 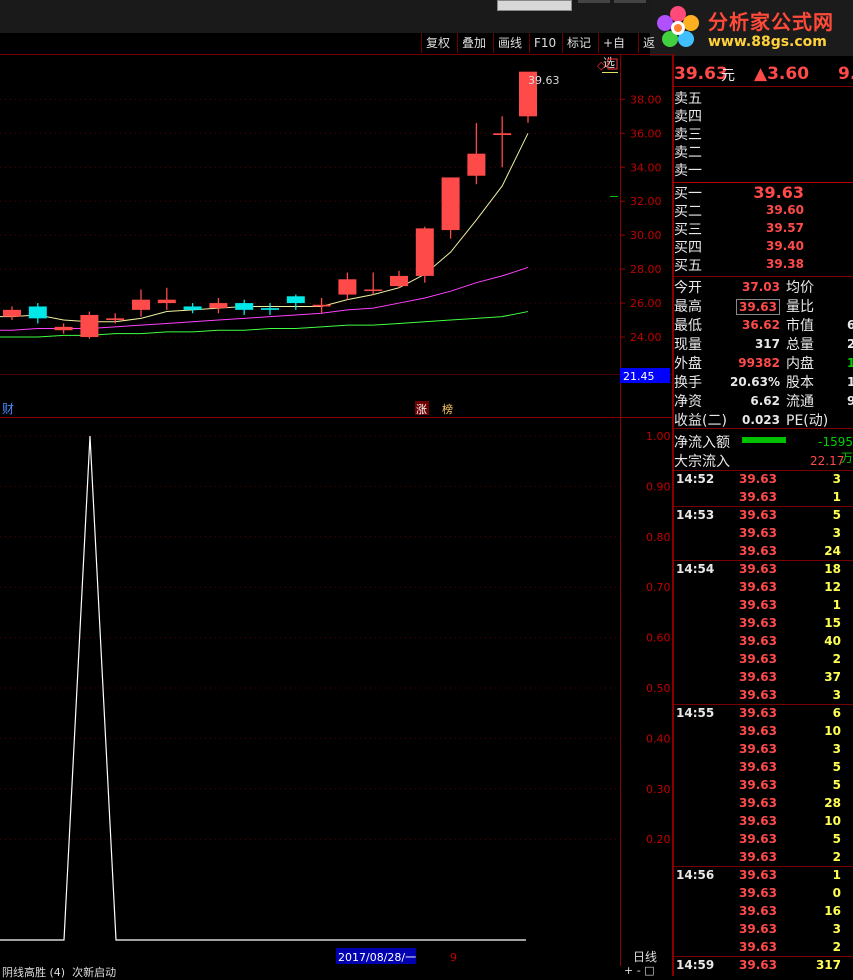 What do you see at coordinates (850, 325) in the screenshot?
I see `stat-value-2: 6` at bounding box center [850, 325].